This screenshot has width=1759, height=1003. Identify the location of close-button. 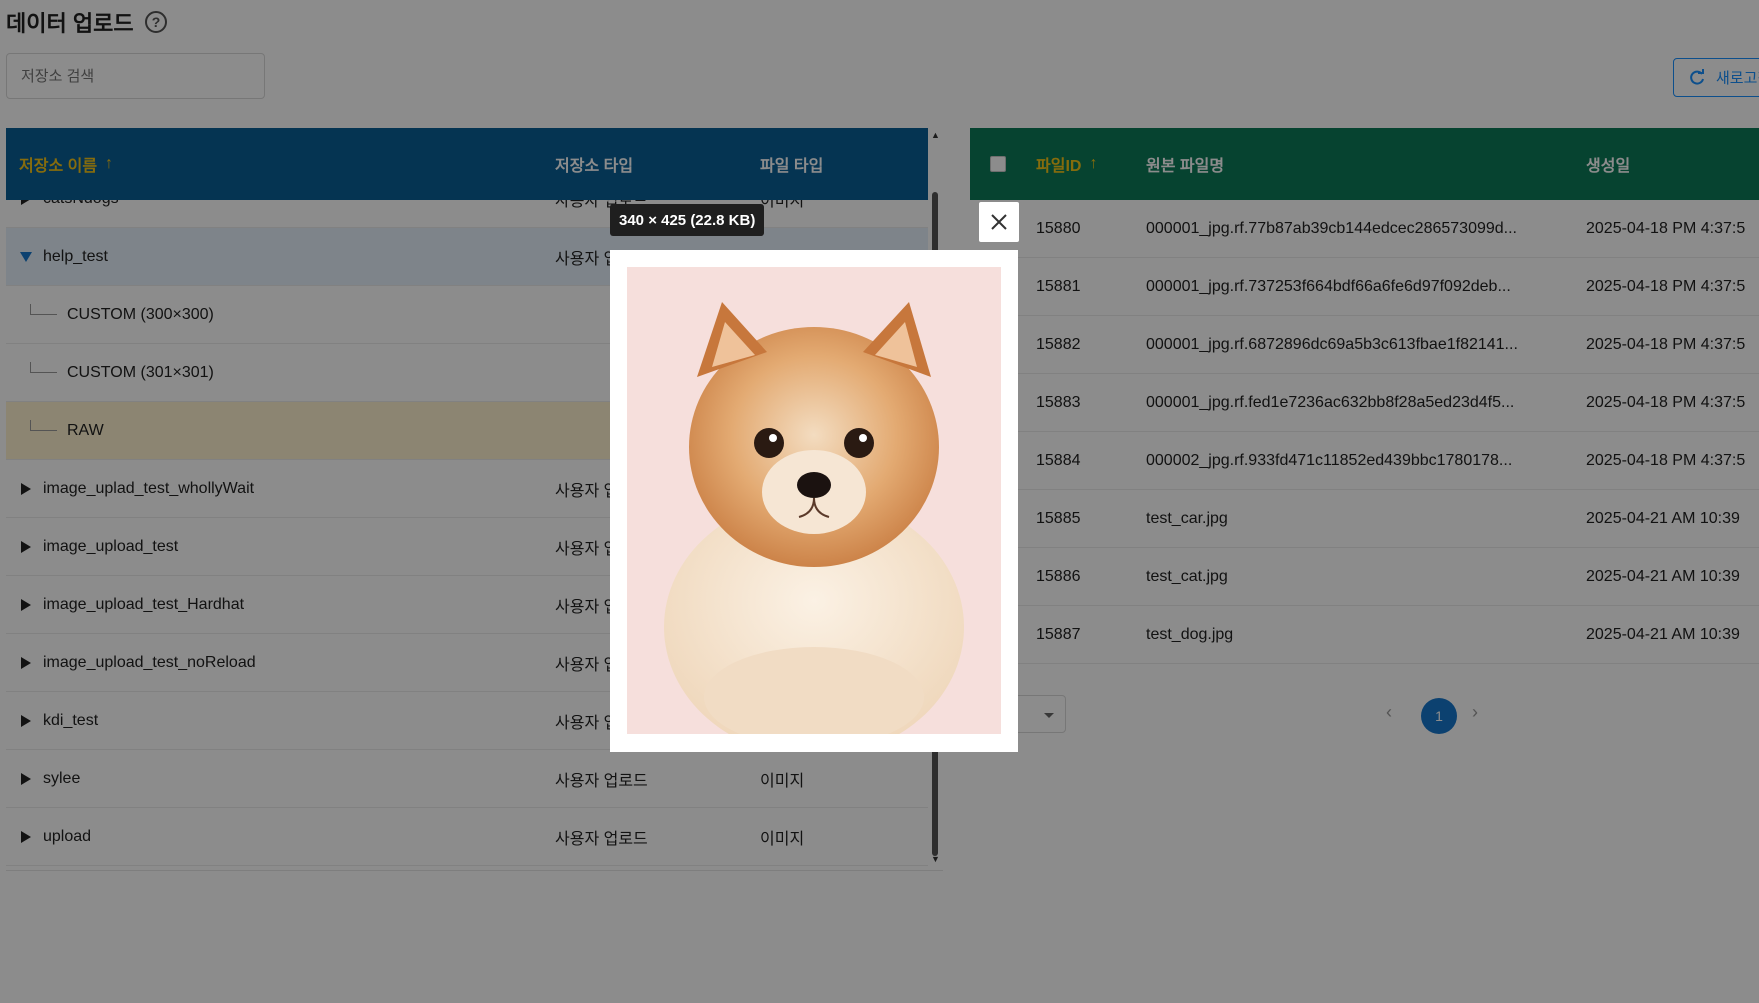
(999, 222).